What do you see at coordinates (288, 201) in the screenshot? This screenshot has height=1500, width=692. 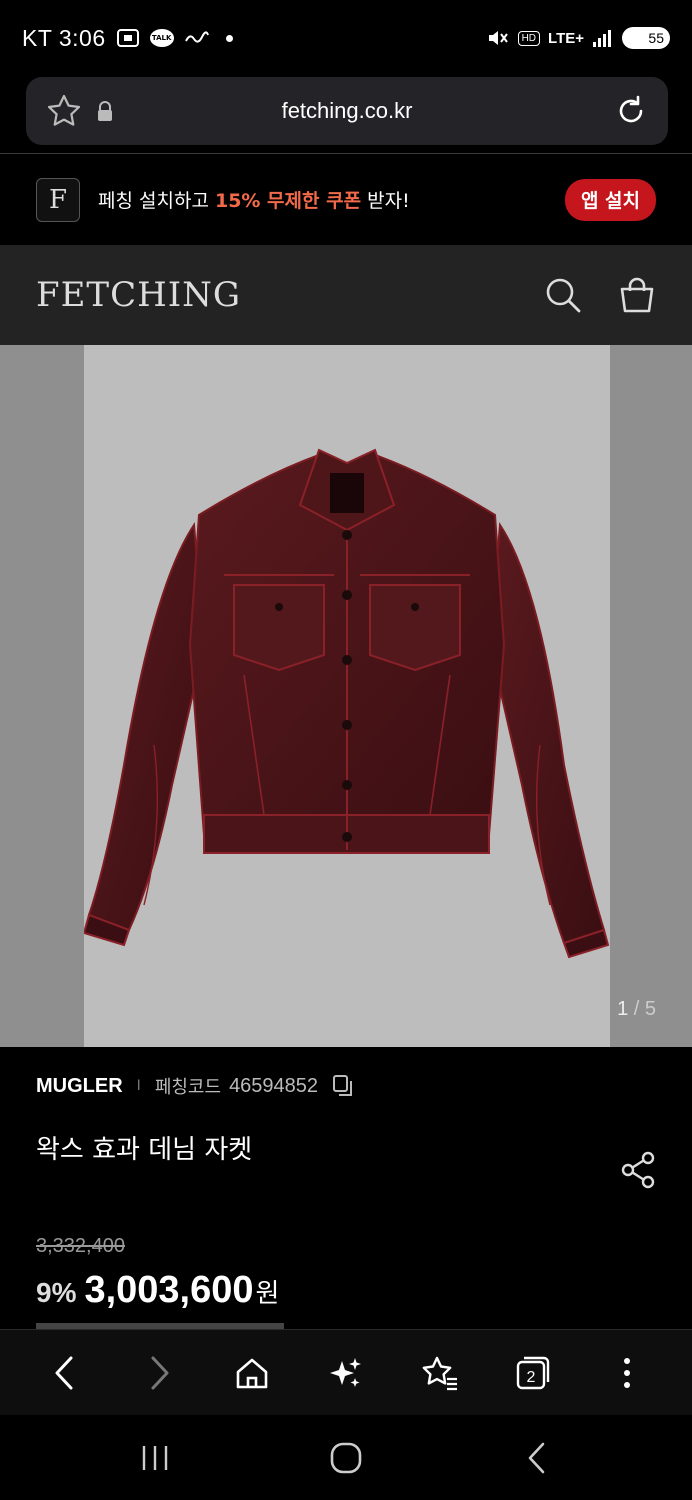 I see `banner-text-highlight: 15% 무제한 쿠폰` at bounding box center [288, 201].